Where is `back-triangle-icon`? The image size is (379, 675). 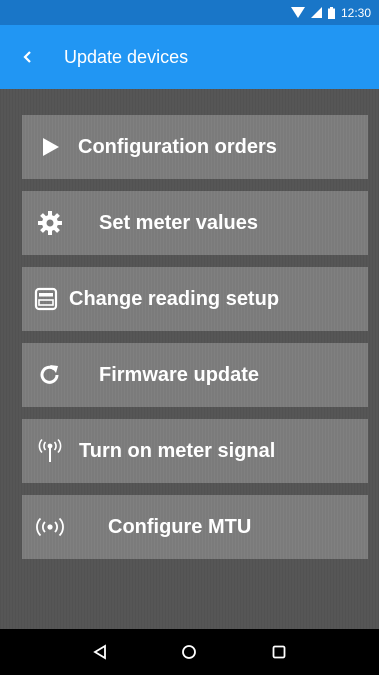
back-triangle-icon is located at coordinates (99, 652).